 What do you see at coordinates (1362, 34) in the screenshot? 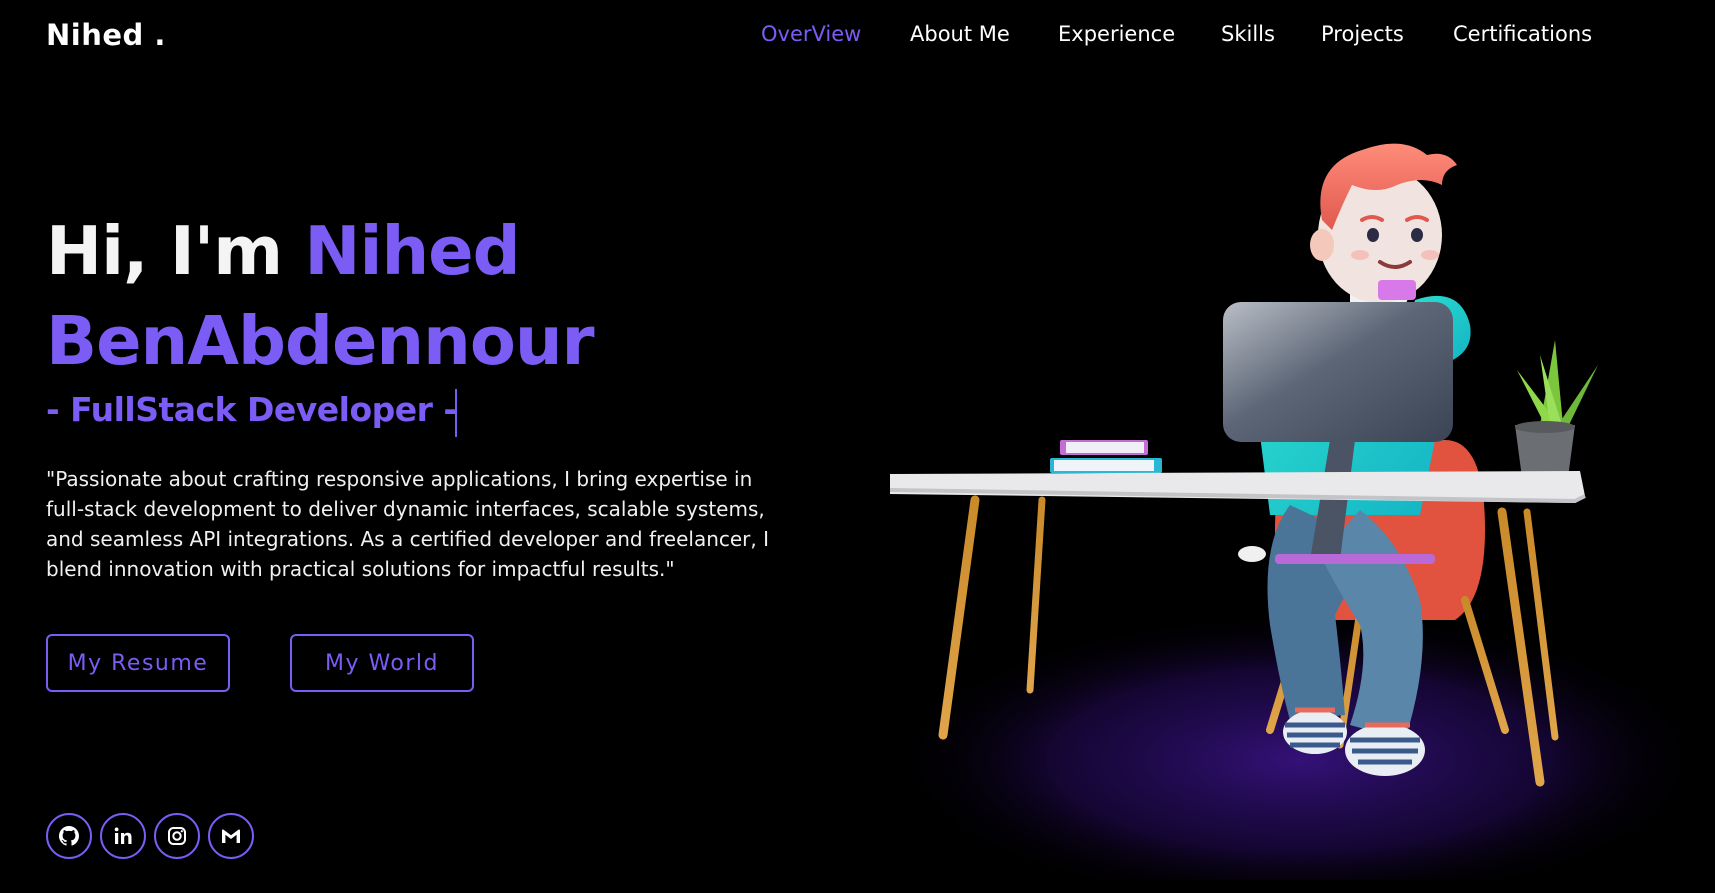
I see `nav-item-projects: Projects` at bounding box center [1362, 34].